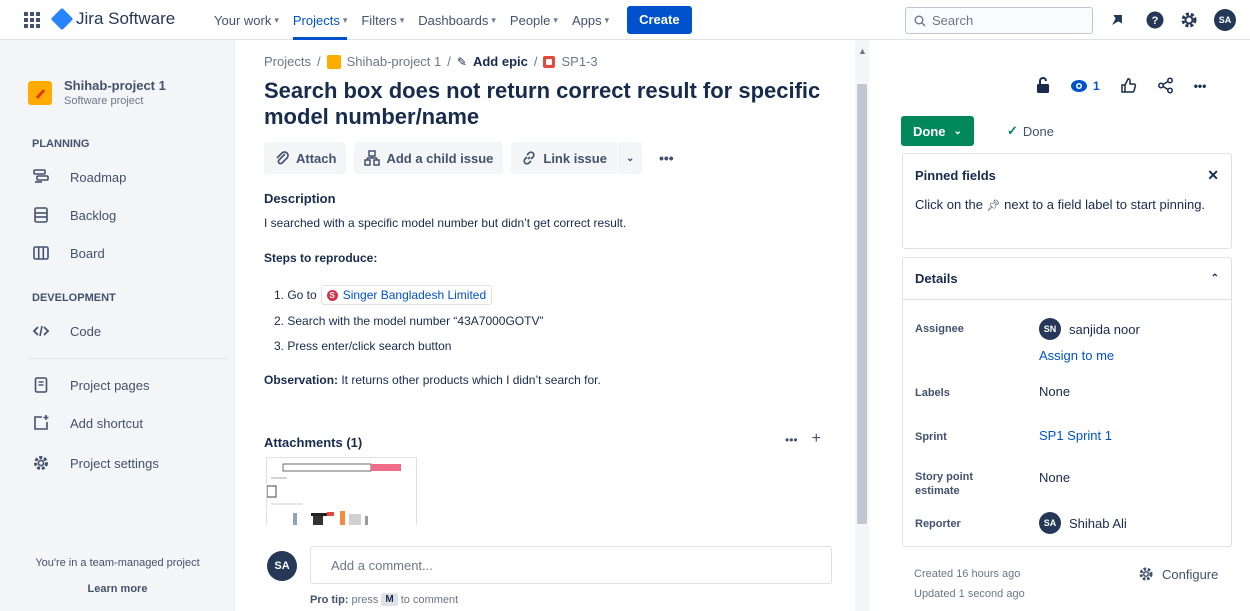 The image size is (1250, 611). Describe the element at coordinates (564, 158) in the screenshot. I see `link-issue-button: Link issue` at that location.